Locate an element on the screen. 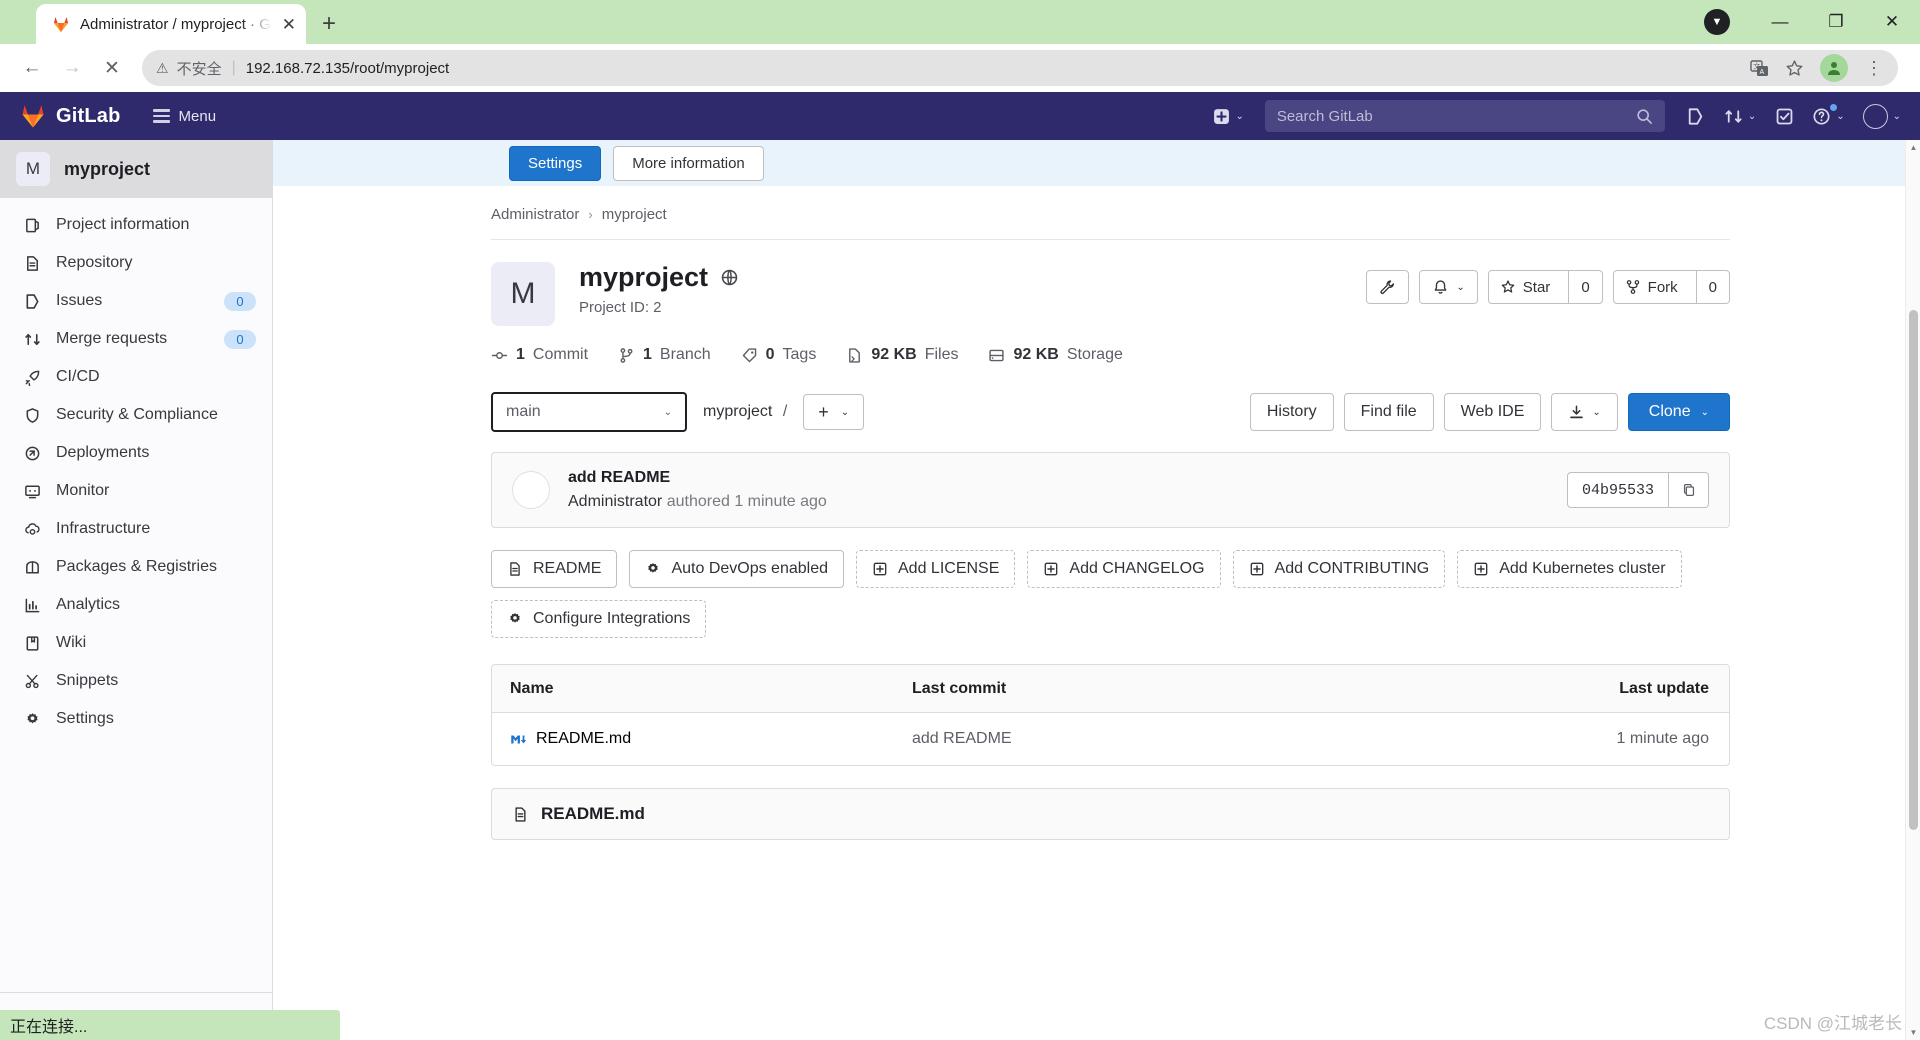  stop-loading-button: ✕ is located at coordinates (112, 68).